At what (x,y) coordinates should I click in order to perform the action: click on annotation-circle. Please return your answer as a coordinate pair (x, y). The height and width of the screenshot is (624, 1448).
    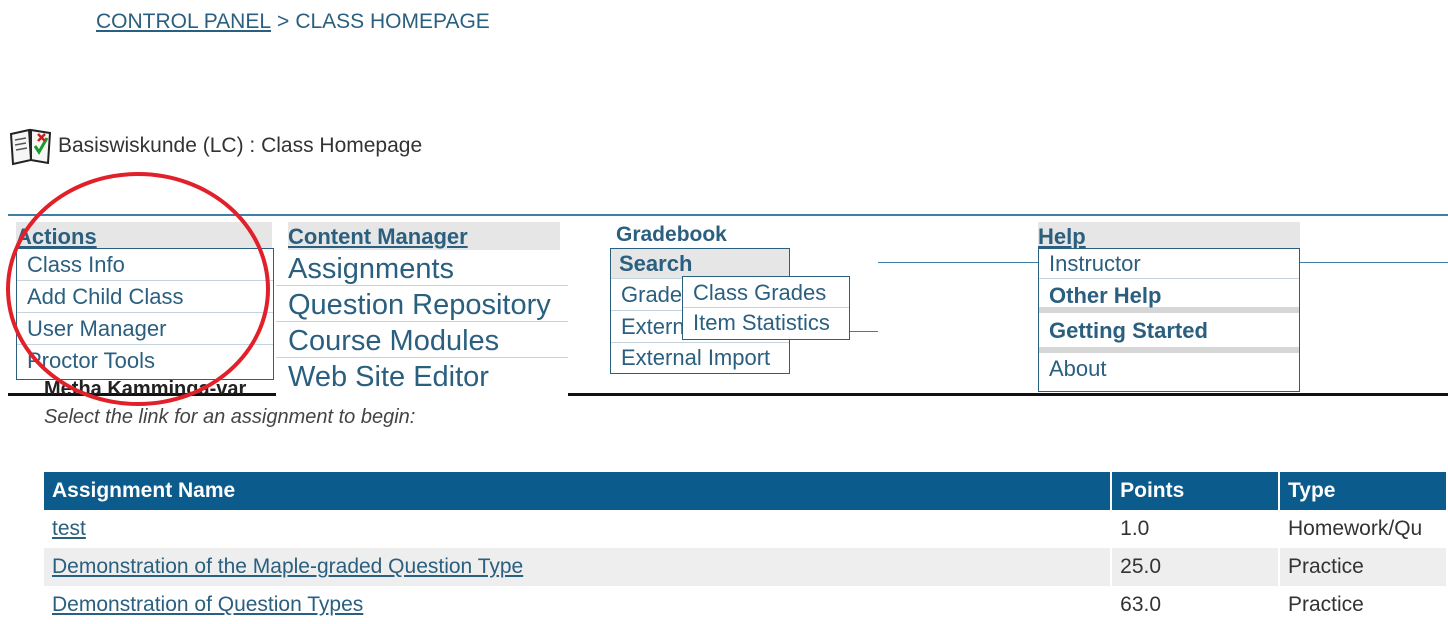
    Looking at the image, I should click on (138, 289).